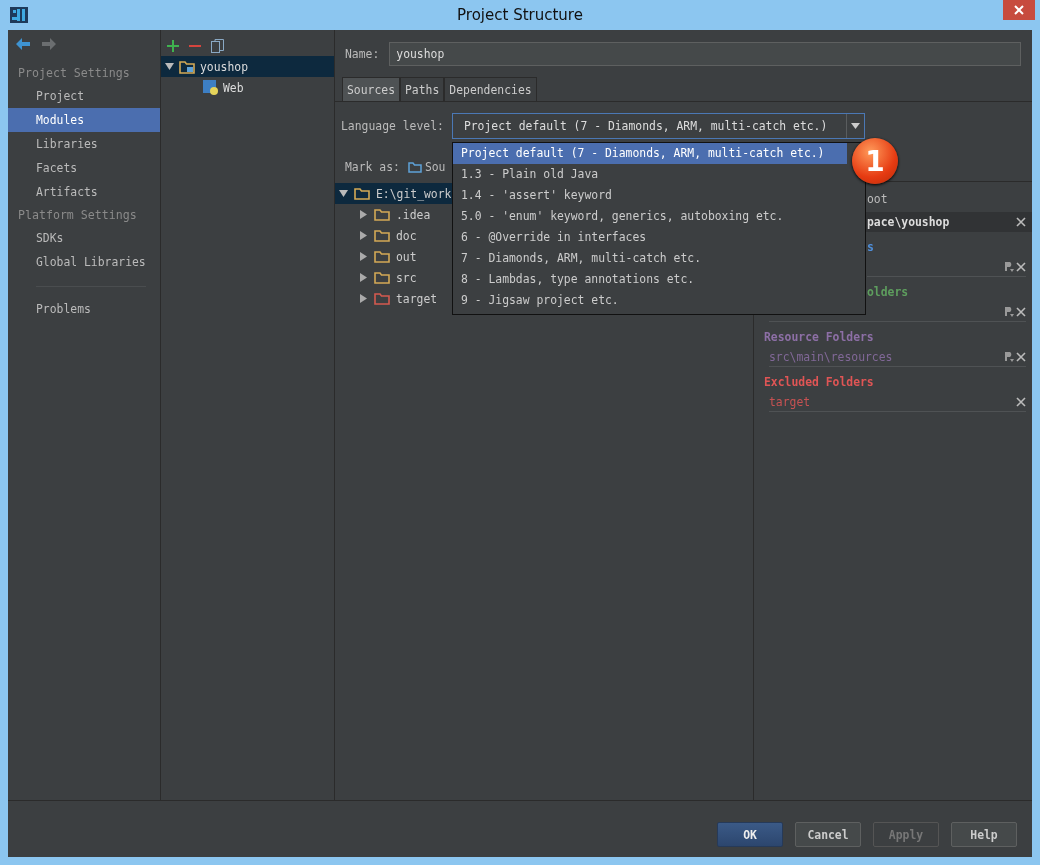  Describe the element at coordinates (908, 222) in the screenshot. I see `content-root-path: pace\youshop` at that location.